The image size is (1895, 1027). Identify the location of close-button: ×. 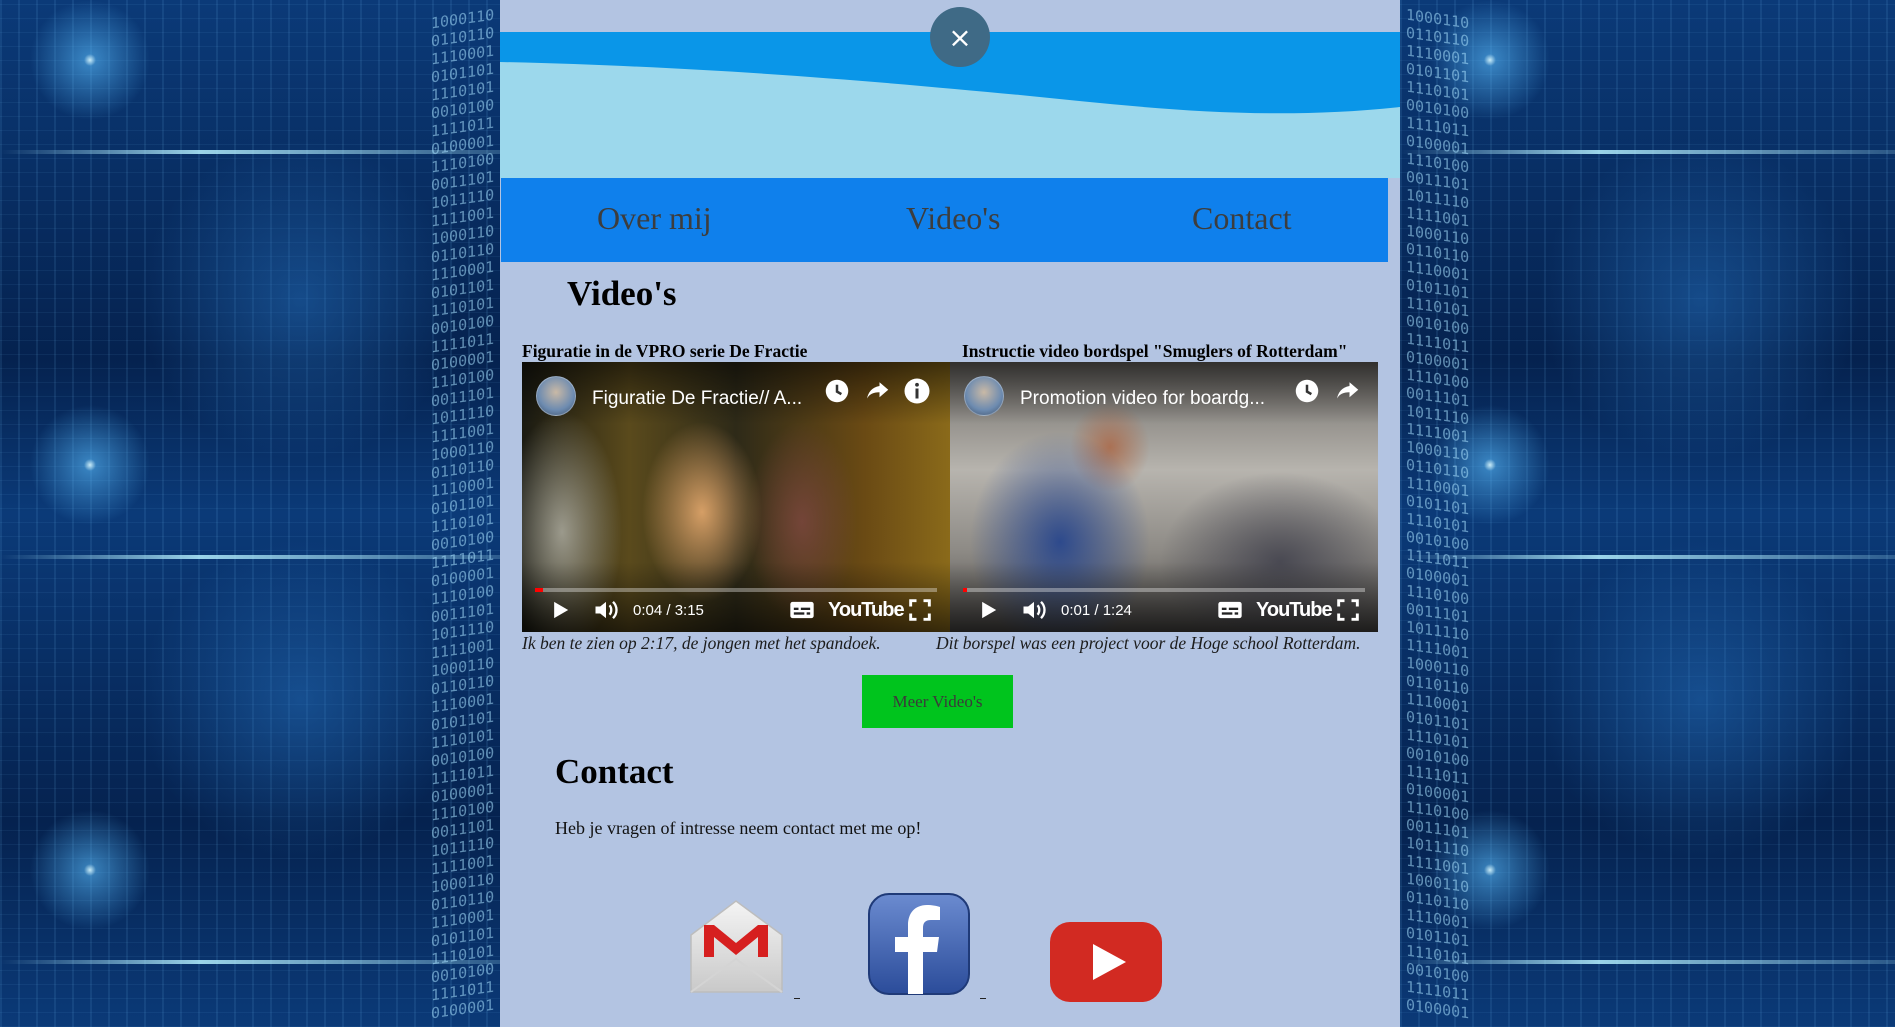
(960, 37).